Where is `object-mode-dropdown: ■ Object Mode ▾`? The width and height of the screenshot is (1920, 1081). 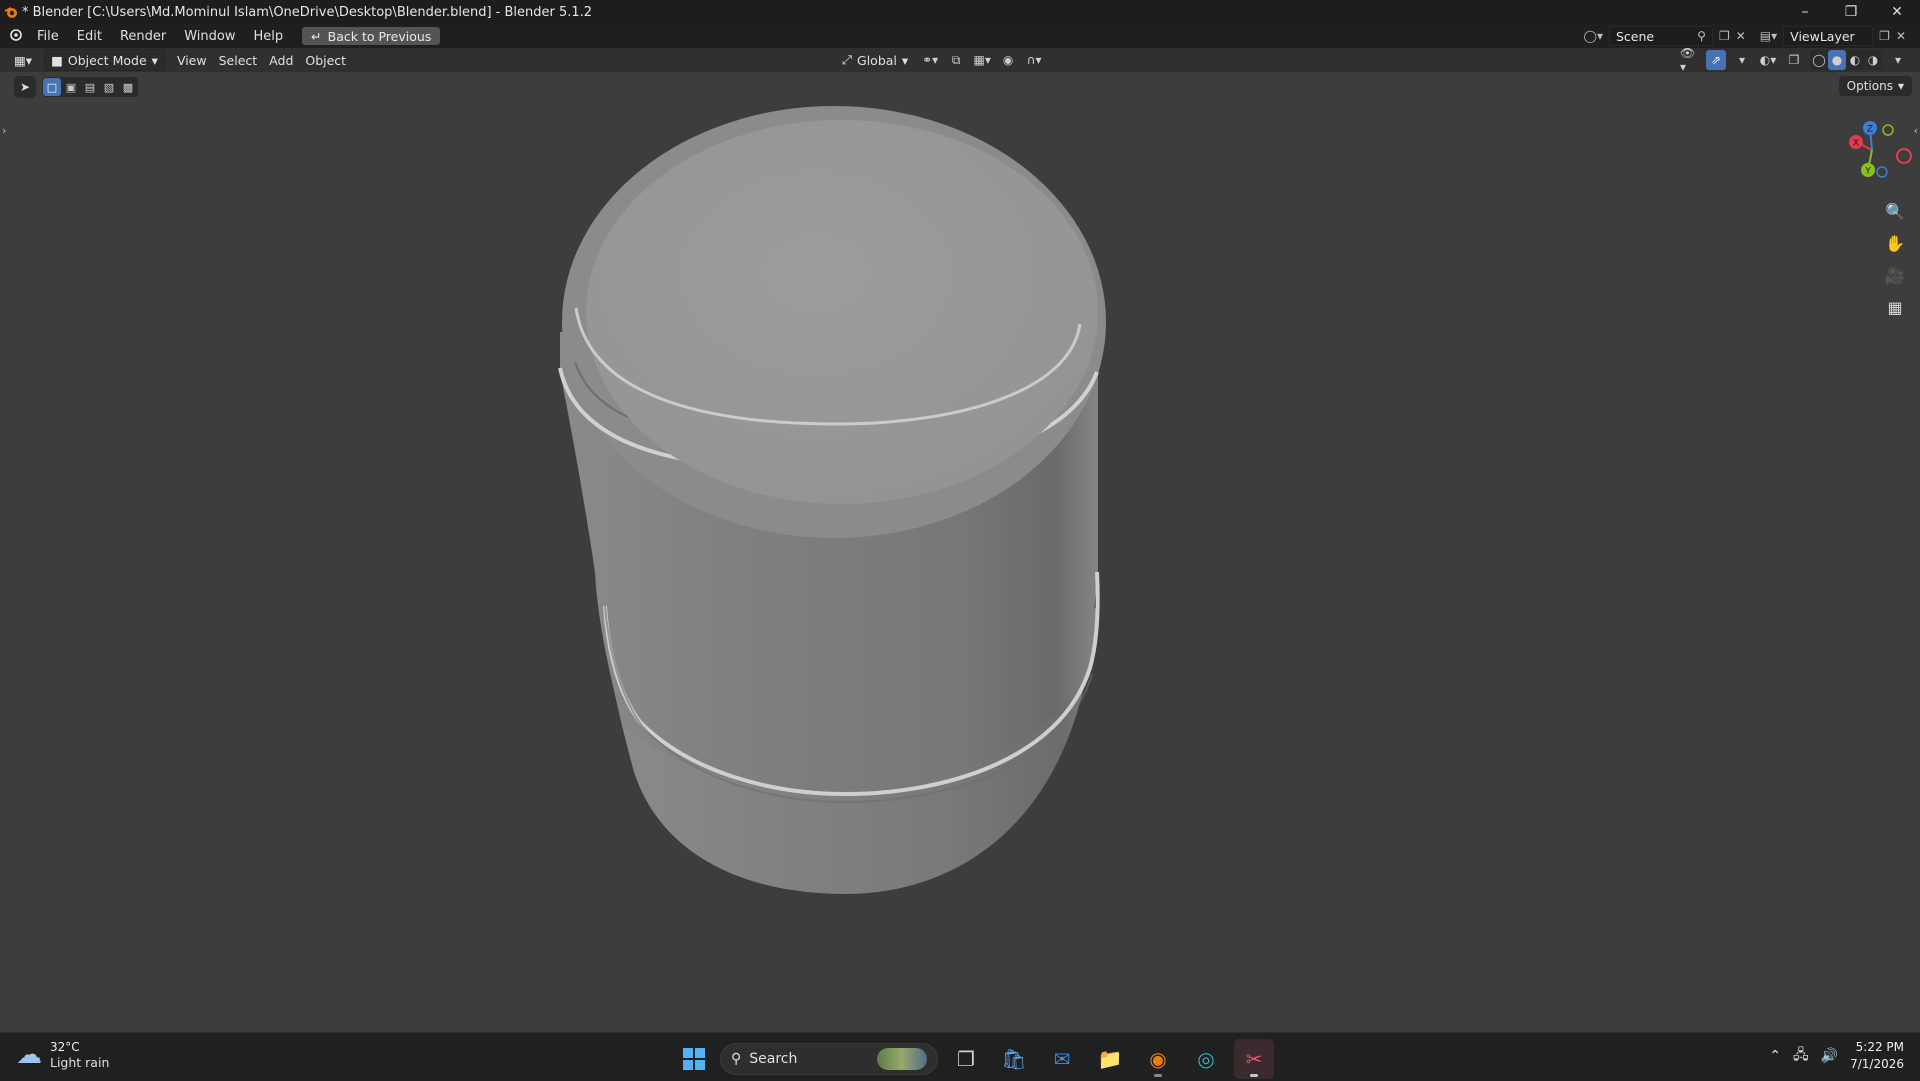
object-mode-dropdown: ■ Object Mode ▾ is located at coordinates (104, 60).